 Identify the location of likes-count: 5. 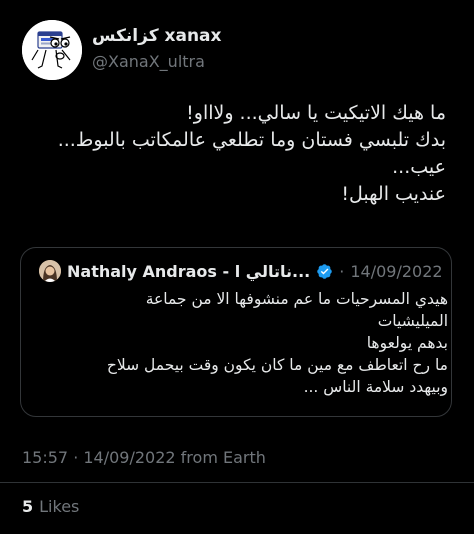
(28, 506).